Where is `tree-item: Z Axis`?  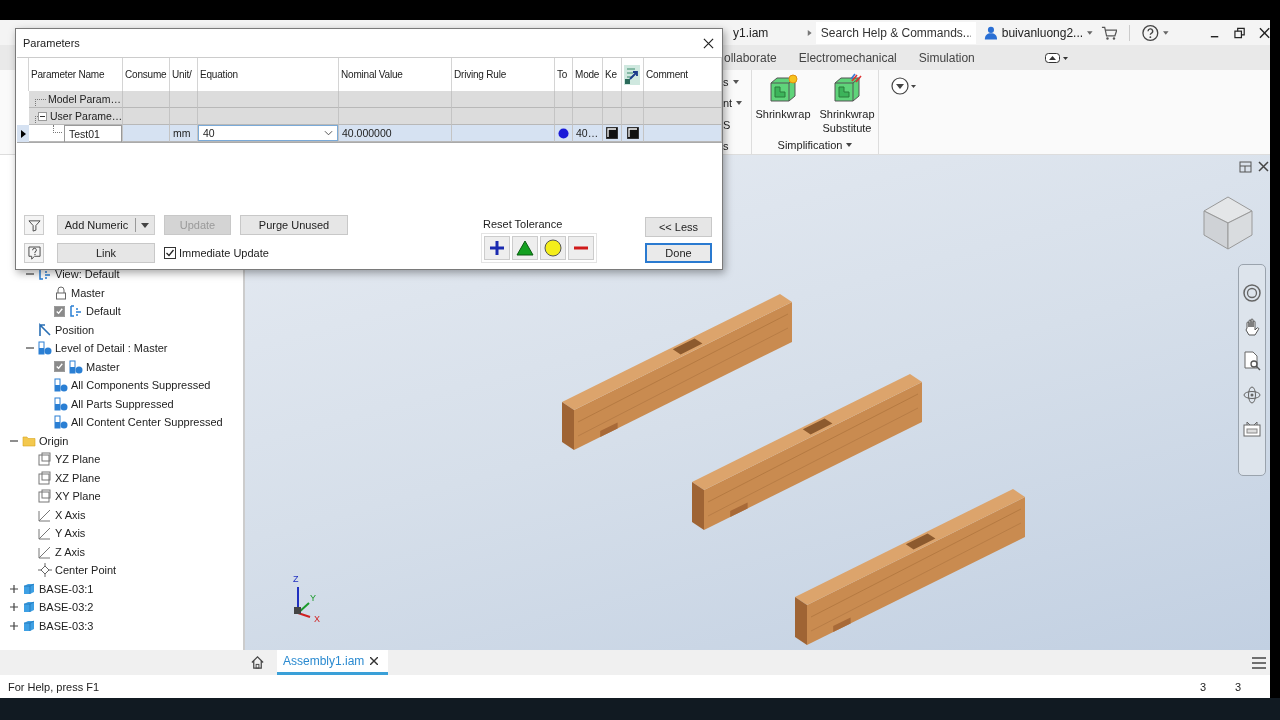 tree-item: Z Axis is located at coordinates (70, 551).